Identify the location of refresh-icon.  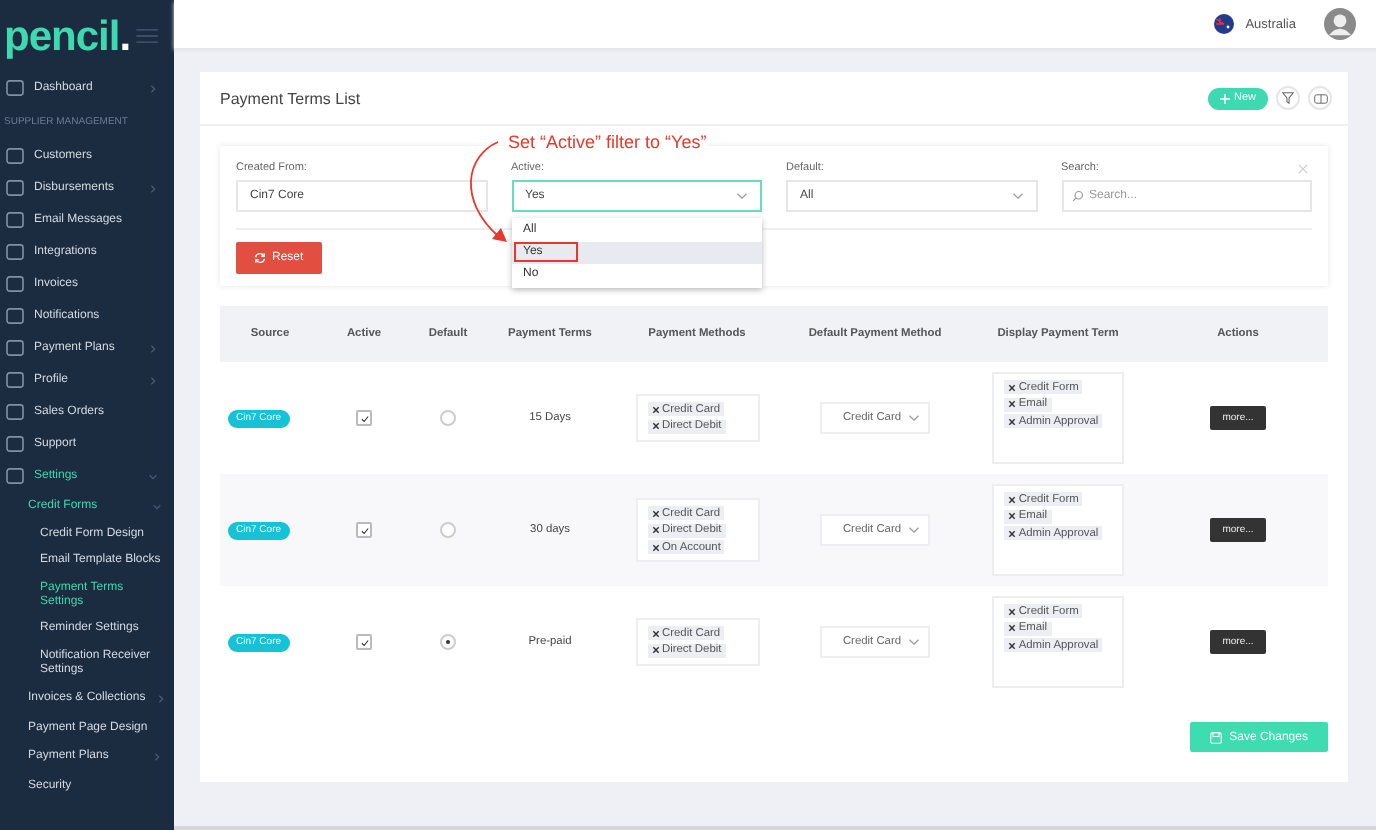
(260, 258).